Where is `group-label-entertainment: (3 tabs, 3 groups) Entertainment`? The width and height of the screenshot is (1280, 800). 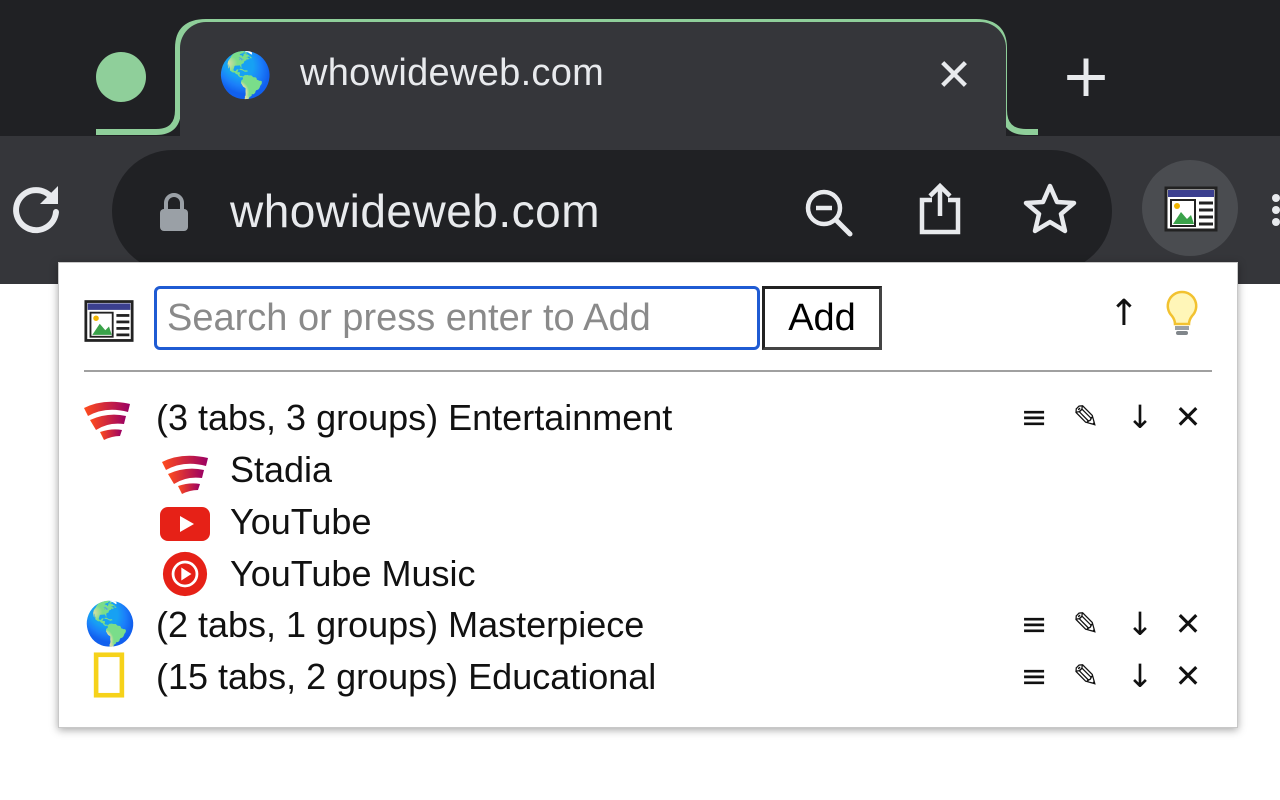 group-label-entertainment: (3 tabs, 3 groups) Entertainment is located at coordinates (414, 418).